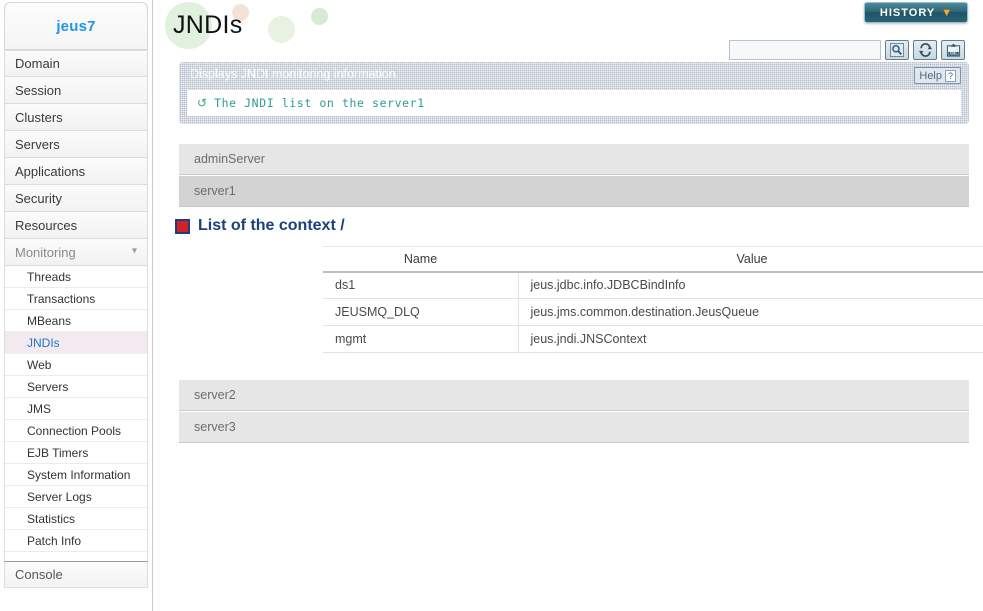  What do you see at coordinates (50, 171) in the screenshot?
I see `sidebar-item-label: Applications` at bounding box center [50, 171].